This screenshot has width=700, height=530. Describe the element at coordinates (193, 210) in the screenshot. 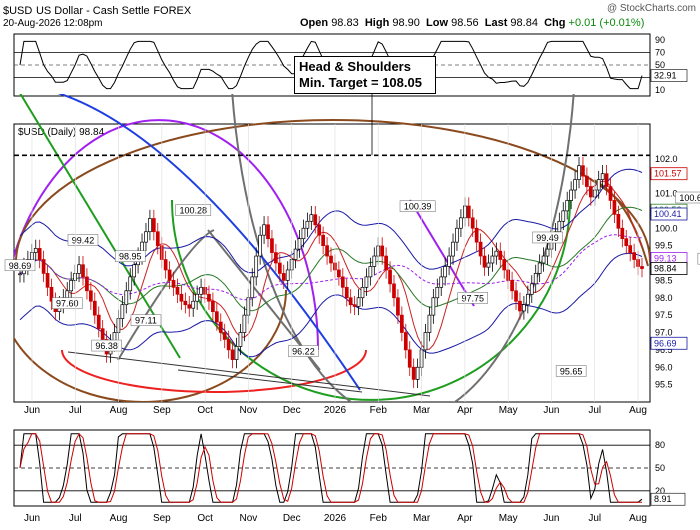

I see `pivot-label: 100.28` at that location.